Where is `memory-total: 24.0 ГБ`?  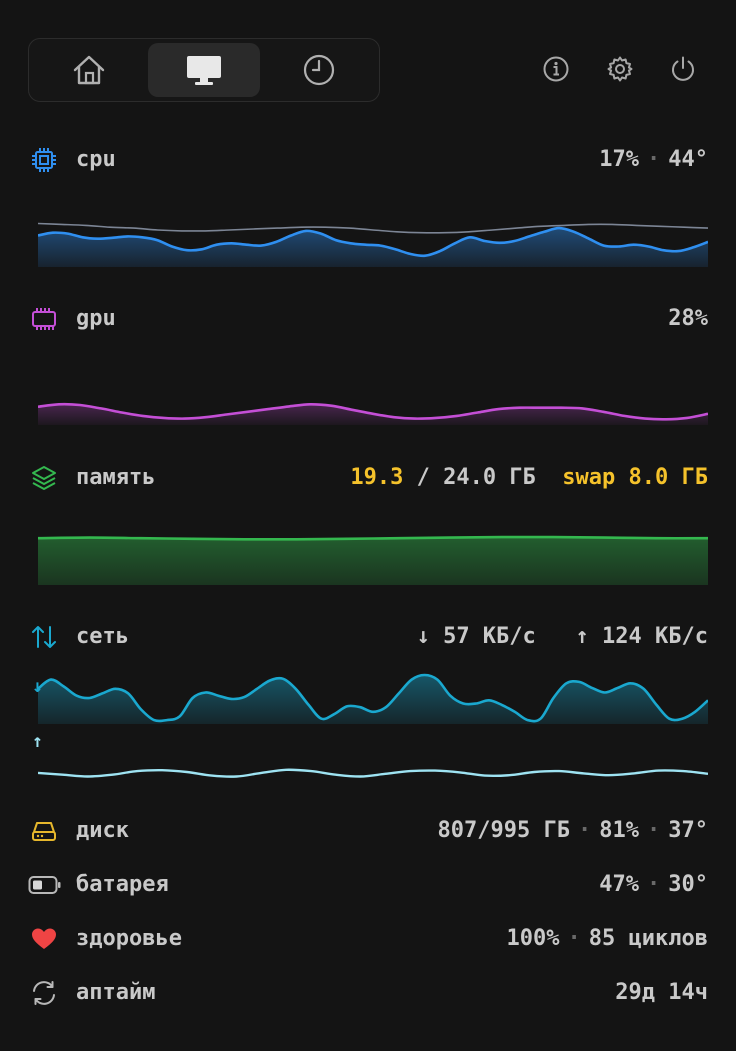
memory-total: 24.0 ГБ is located at coordinates (489, 477).